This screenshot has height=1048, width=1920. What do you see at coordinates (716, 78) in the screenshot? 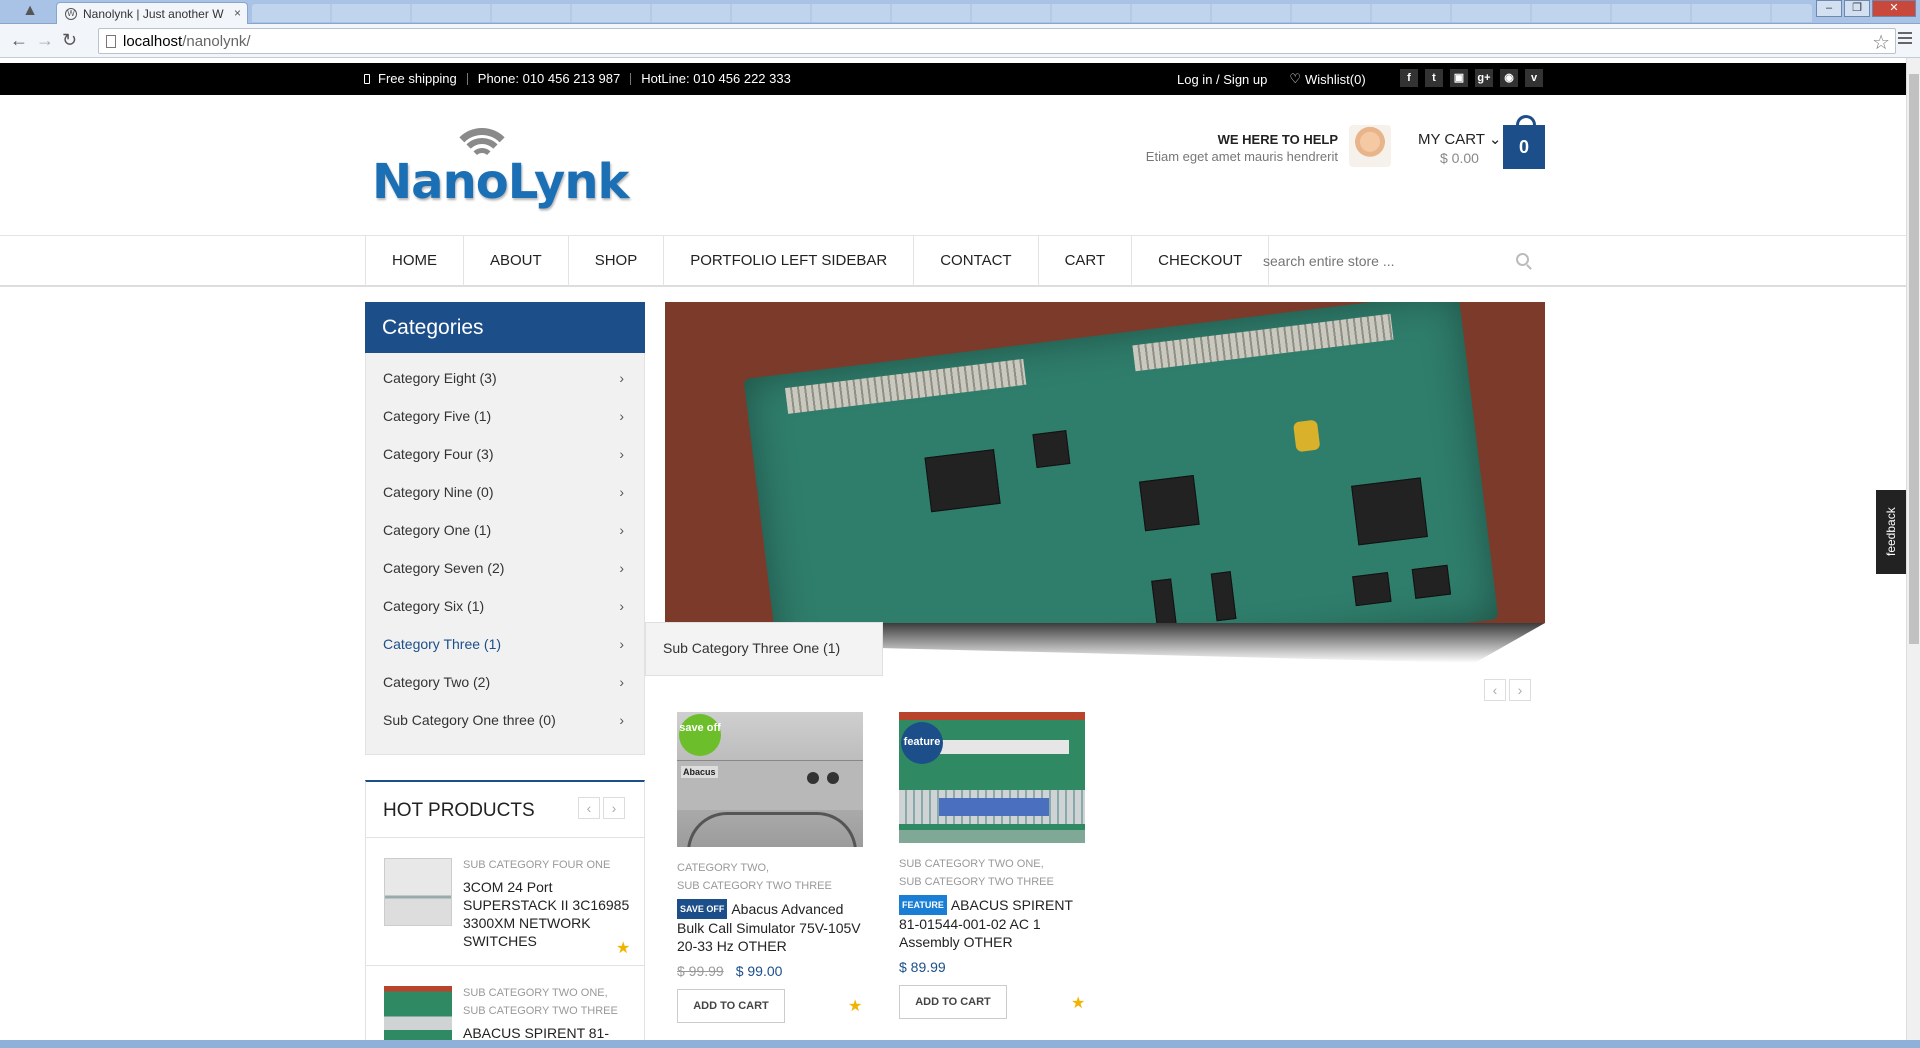
I see `hotline-number: HotLine: 010 456 222 333` at bounding box center [716, 78].